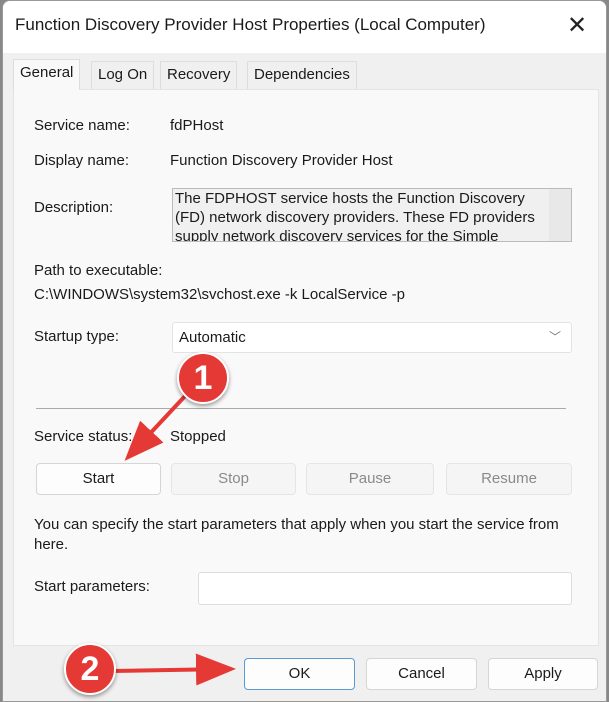 The image size is (609, 702). Describe the element at coordinates (156, 427) in the screenshot. I see `arrow-to-start` at that location.